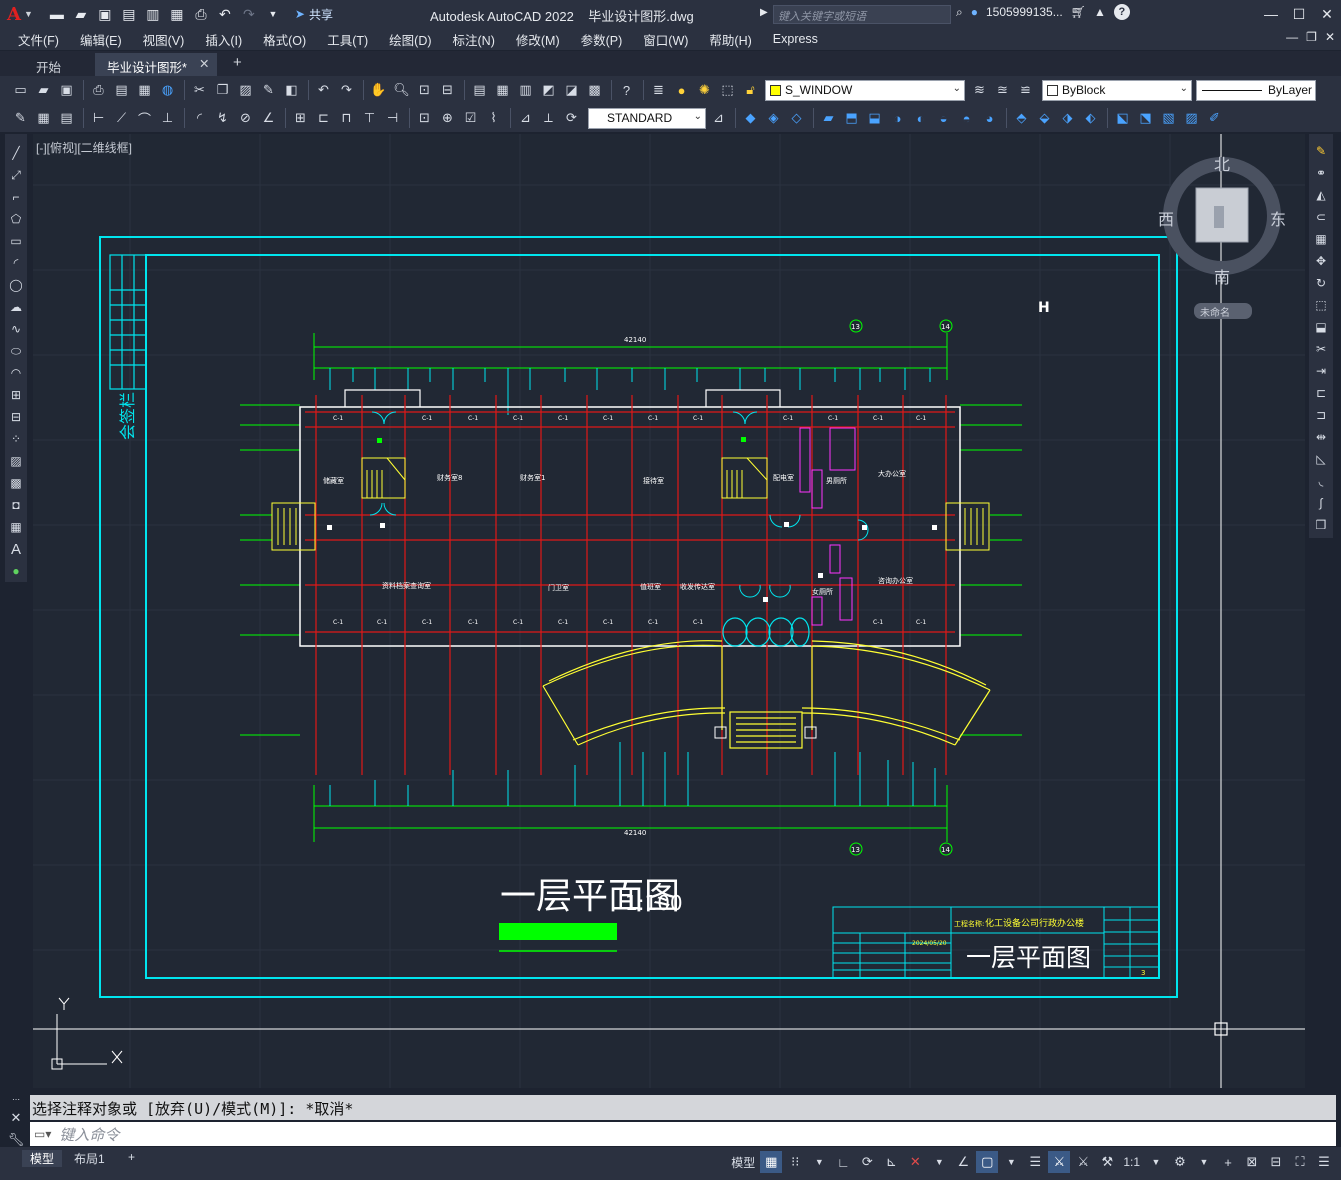 The image size is (1341, 1180). I want to click on 3d-union-icon: ◈, so click(773, 118).